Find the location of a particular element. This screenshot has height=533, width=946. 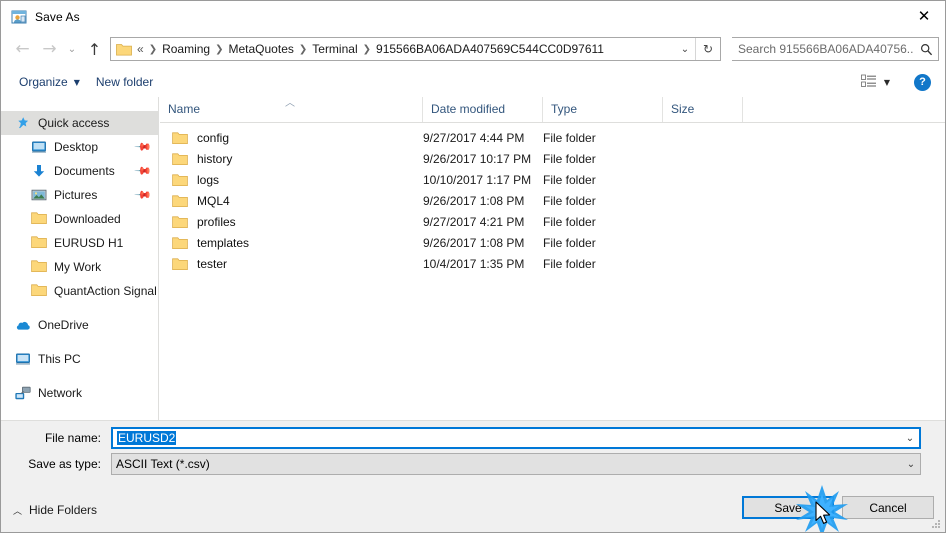

sidebar-item-quantaction-signal: QuantAction Signal is located at coordinates (79, 291).